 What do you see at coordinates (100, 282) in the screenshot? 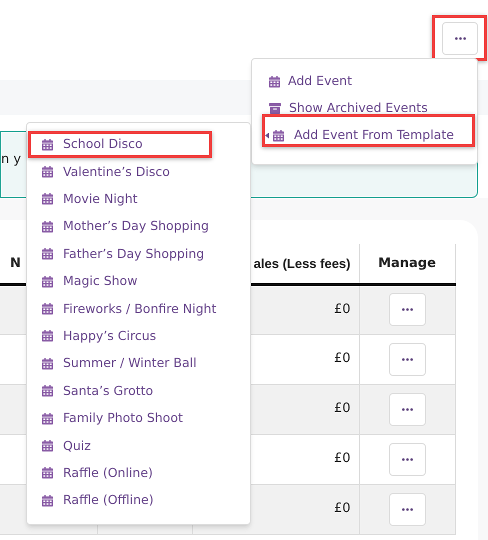
I see `menu-item: Magic Show` at bounding box center [100, 282].